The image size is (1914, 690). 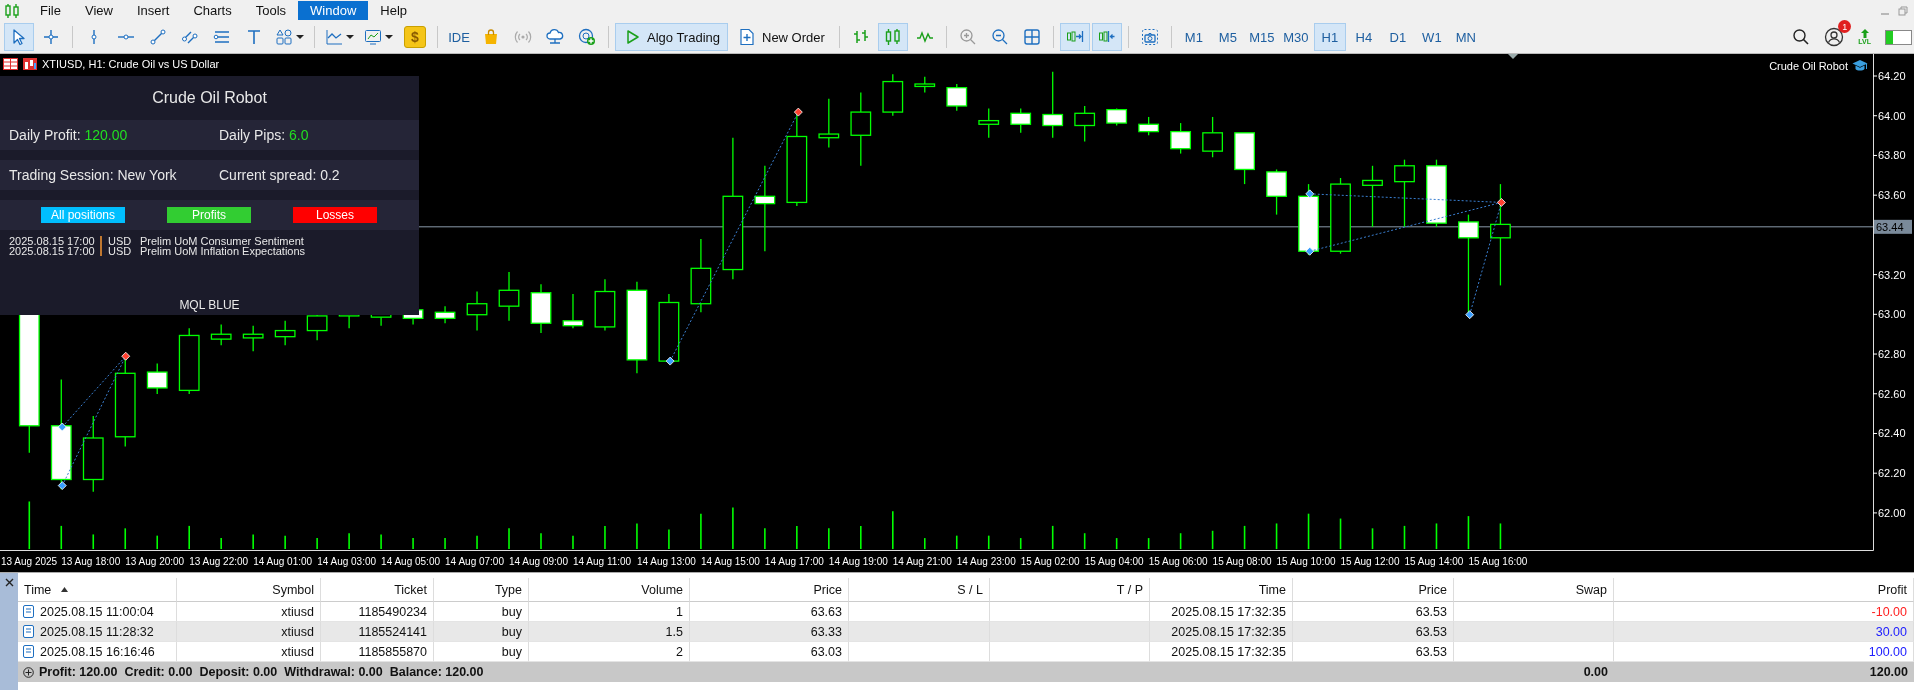 I want to click on column-header: T / P, so click(x=1070, y=590).